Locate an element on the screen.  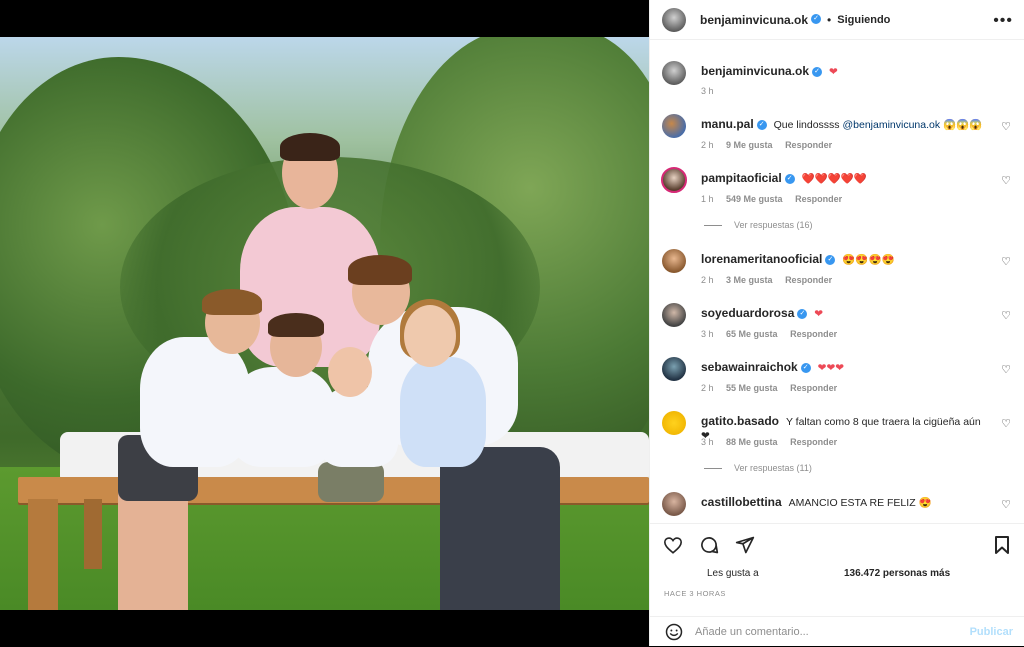
comment-text-part: Que lindossss is located at coordinates (808, 125).